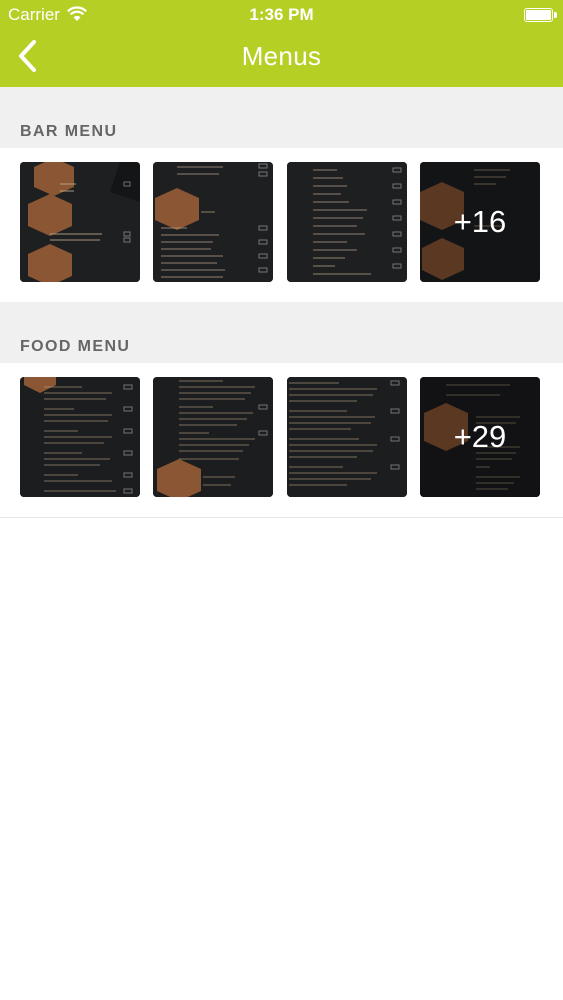 The height and width of the screenshot is (1000, 563). I want to click on page-title: Menus, so click(281, 56).